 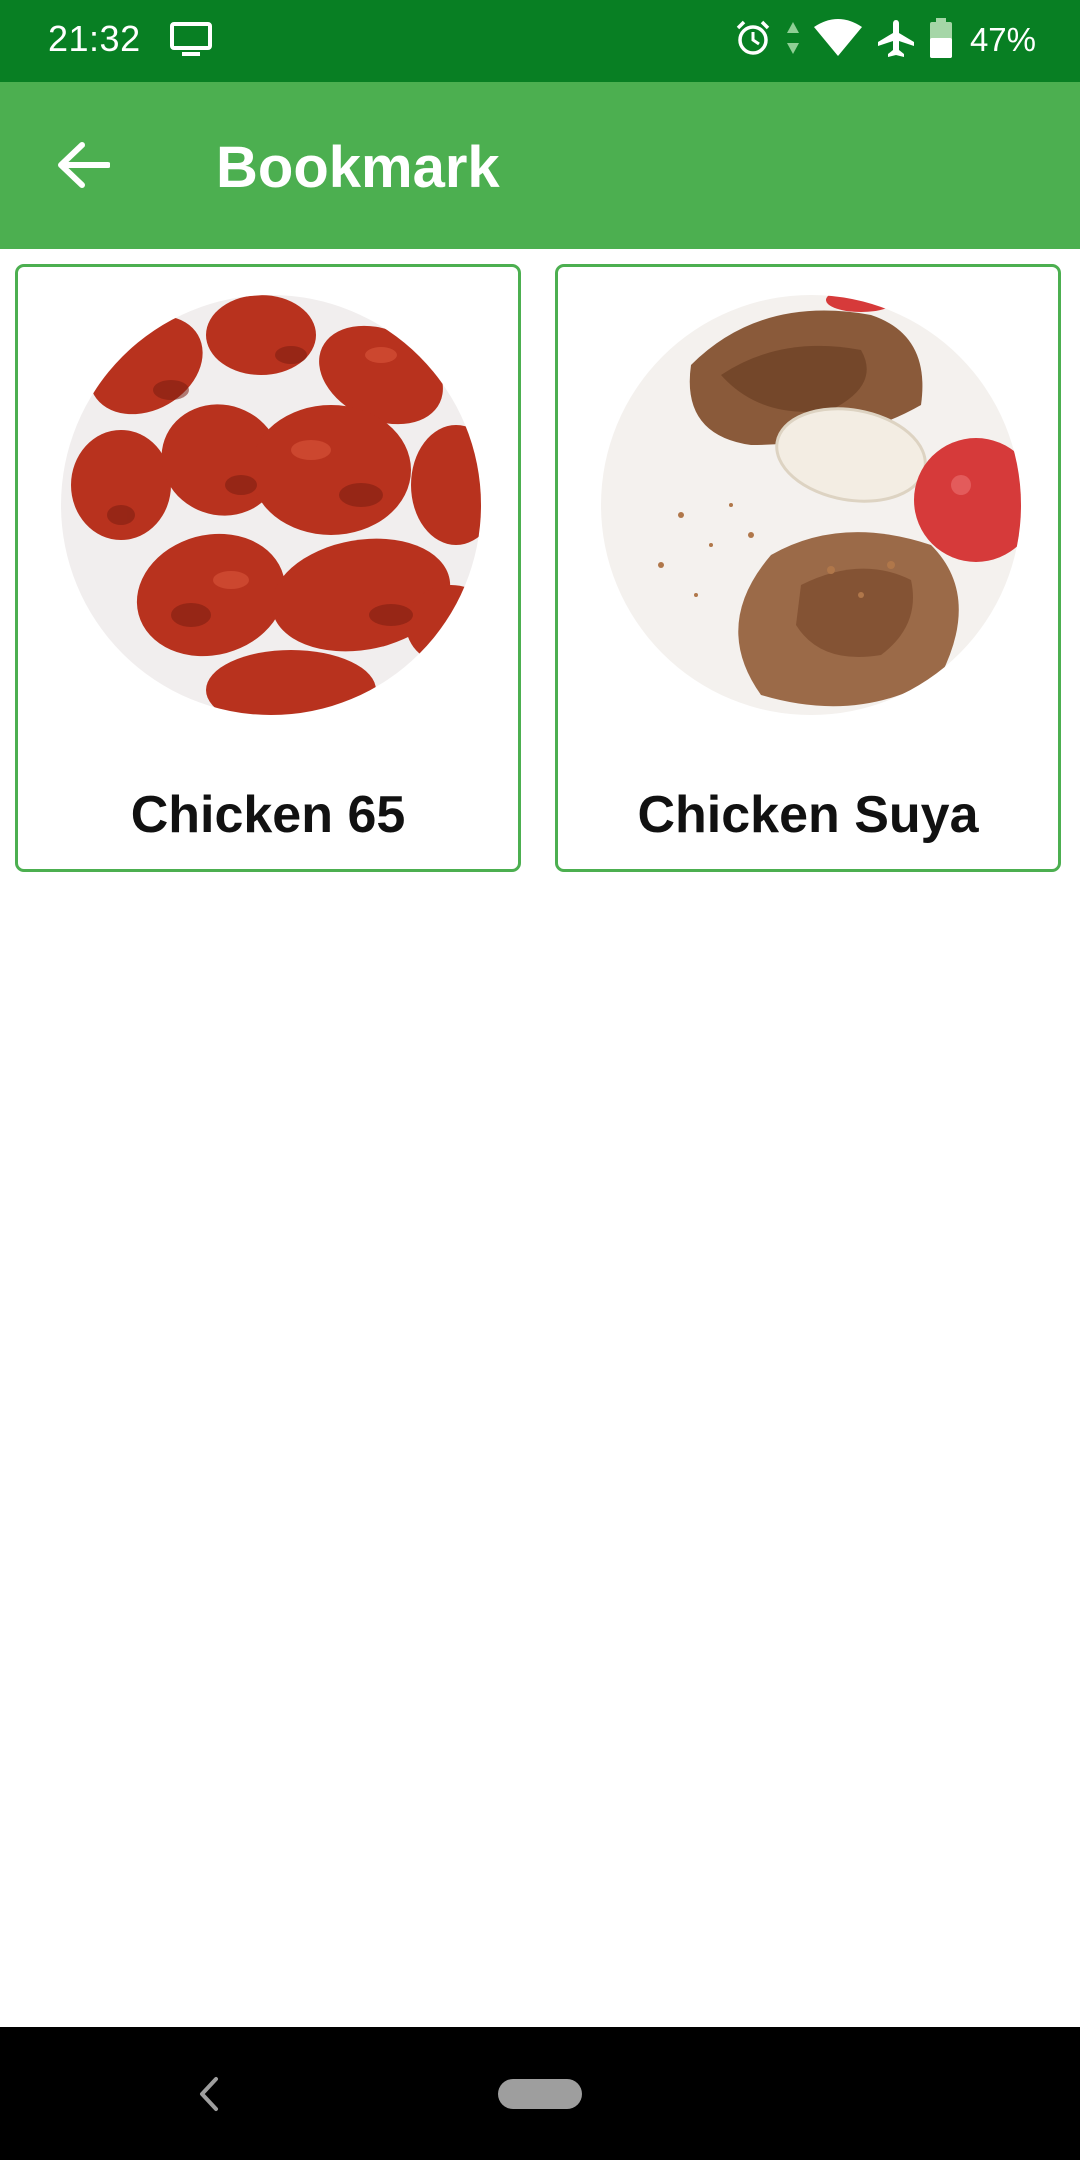 What do you see at coordinates (540, 41) in the screenshot?
I see `status-bar: 21:32 47%` at bounding box center [540, 41].